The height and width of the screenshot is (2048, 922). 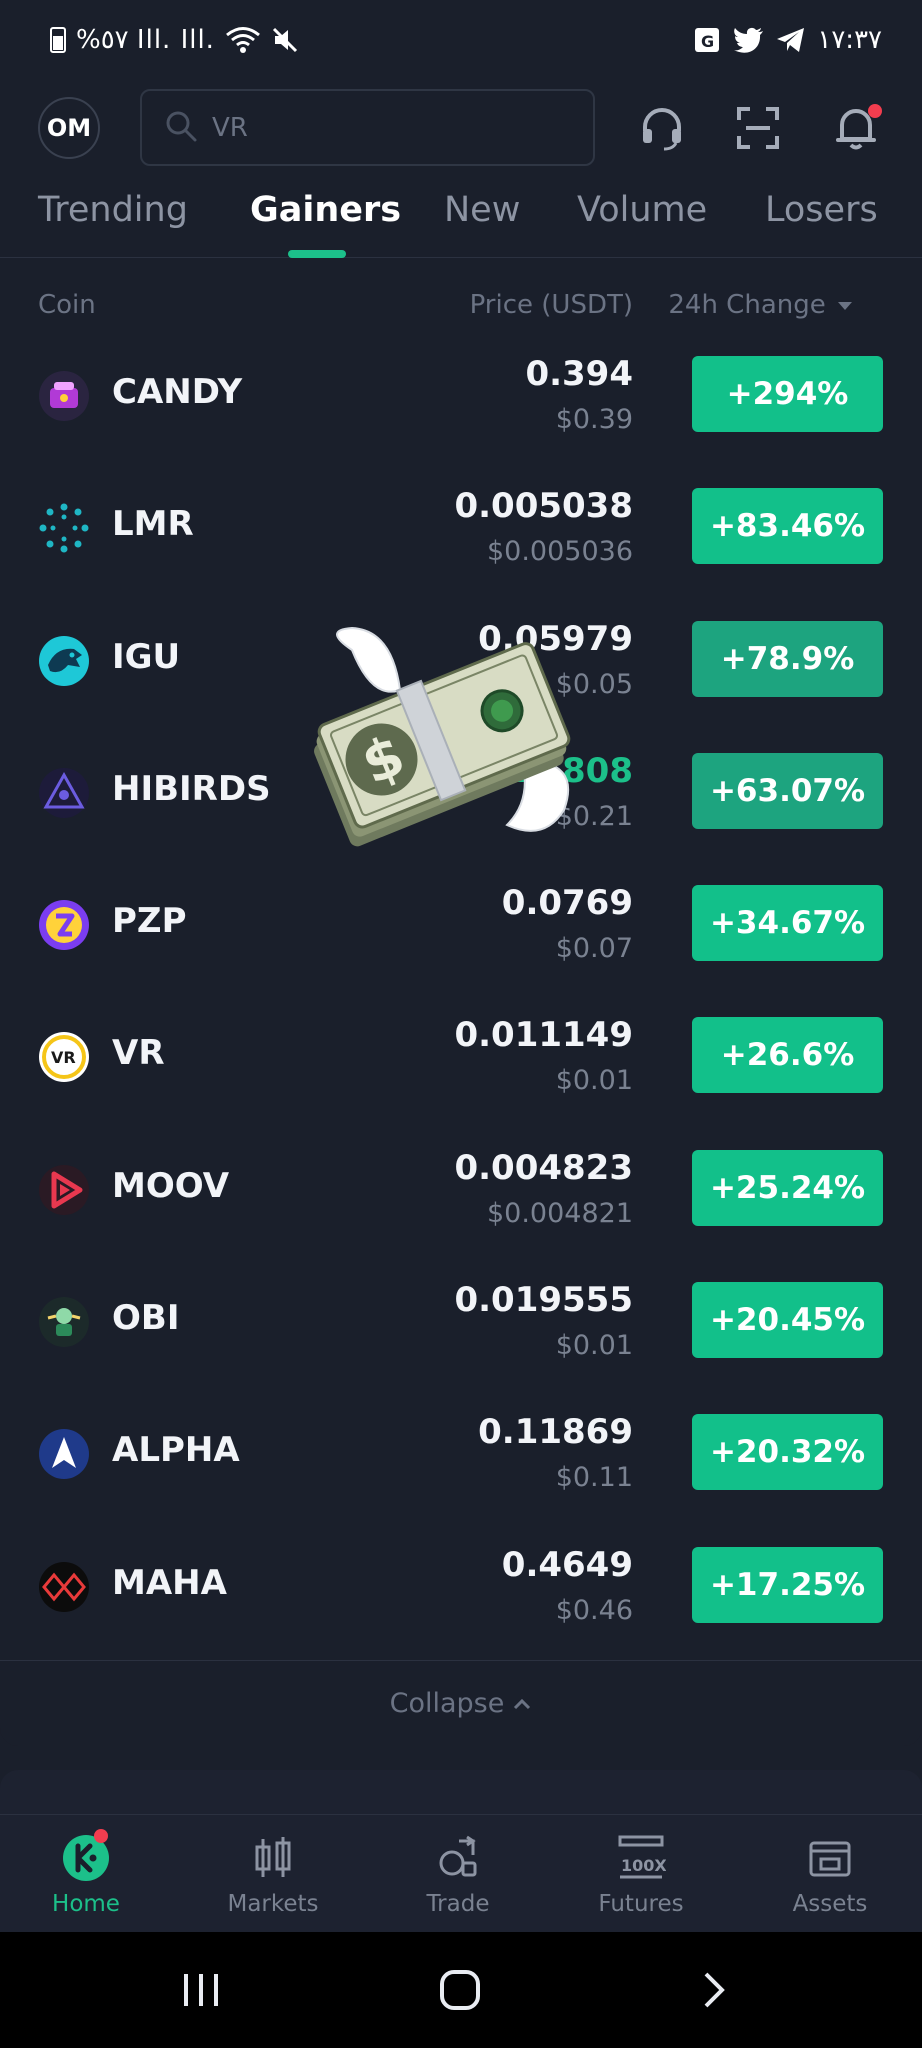 What do you see at coordinates (461, 1200) in the screenshot?
I see `table-row: MOOV 0.004823 $0.004821 +25.24%` at bounding box center [461, 1200].